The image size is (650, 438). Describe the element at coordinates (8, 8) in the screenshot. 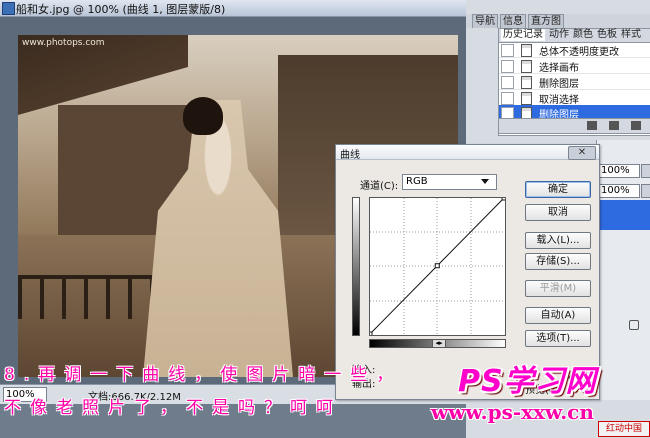

I see `photoshop-document-icon` at that location.